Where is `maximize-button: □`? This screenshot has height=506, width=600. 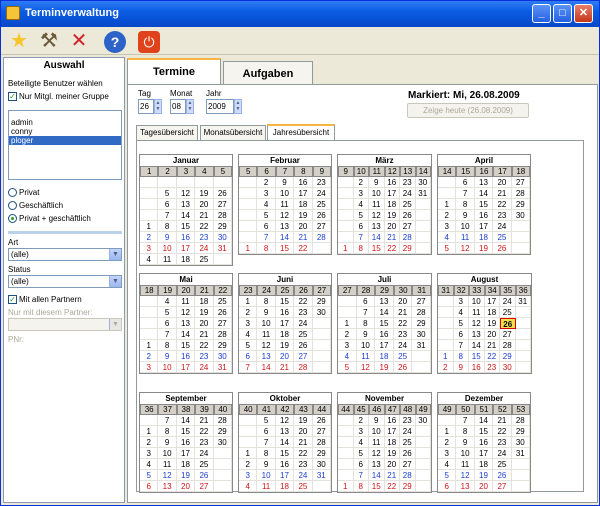
maximize-button: □ is located at coordinates (562, 13).